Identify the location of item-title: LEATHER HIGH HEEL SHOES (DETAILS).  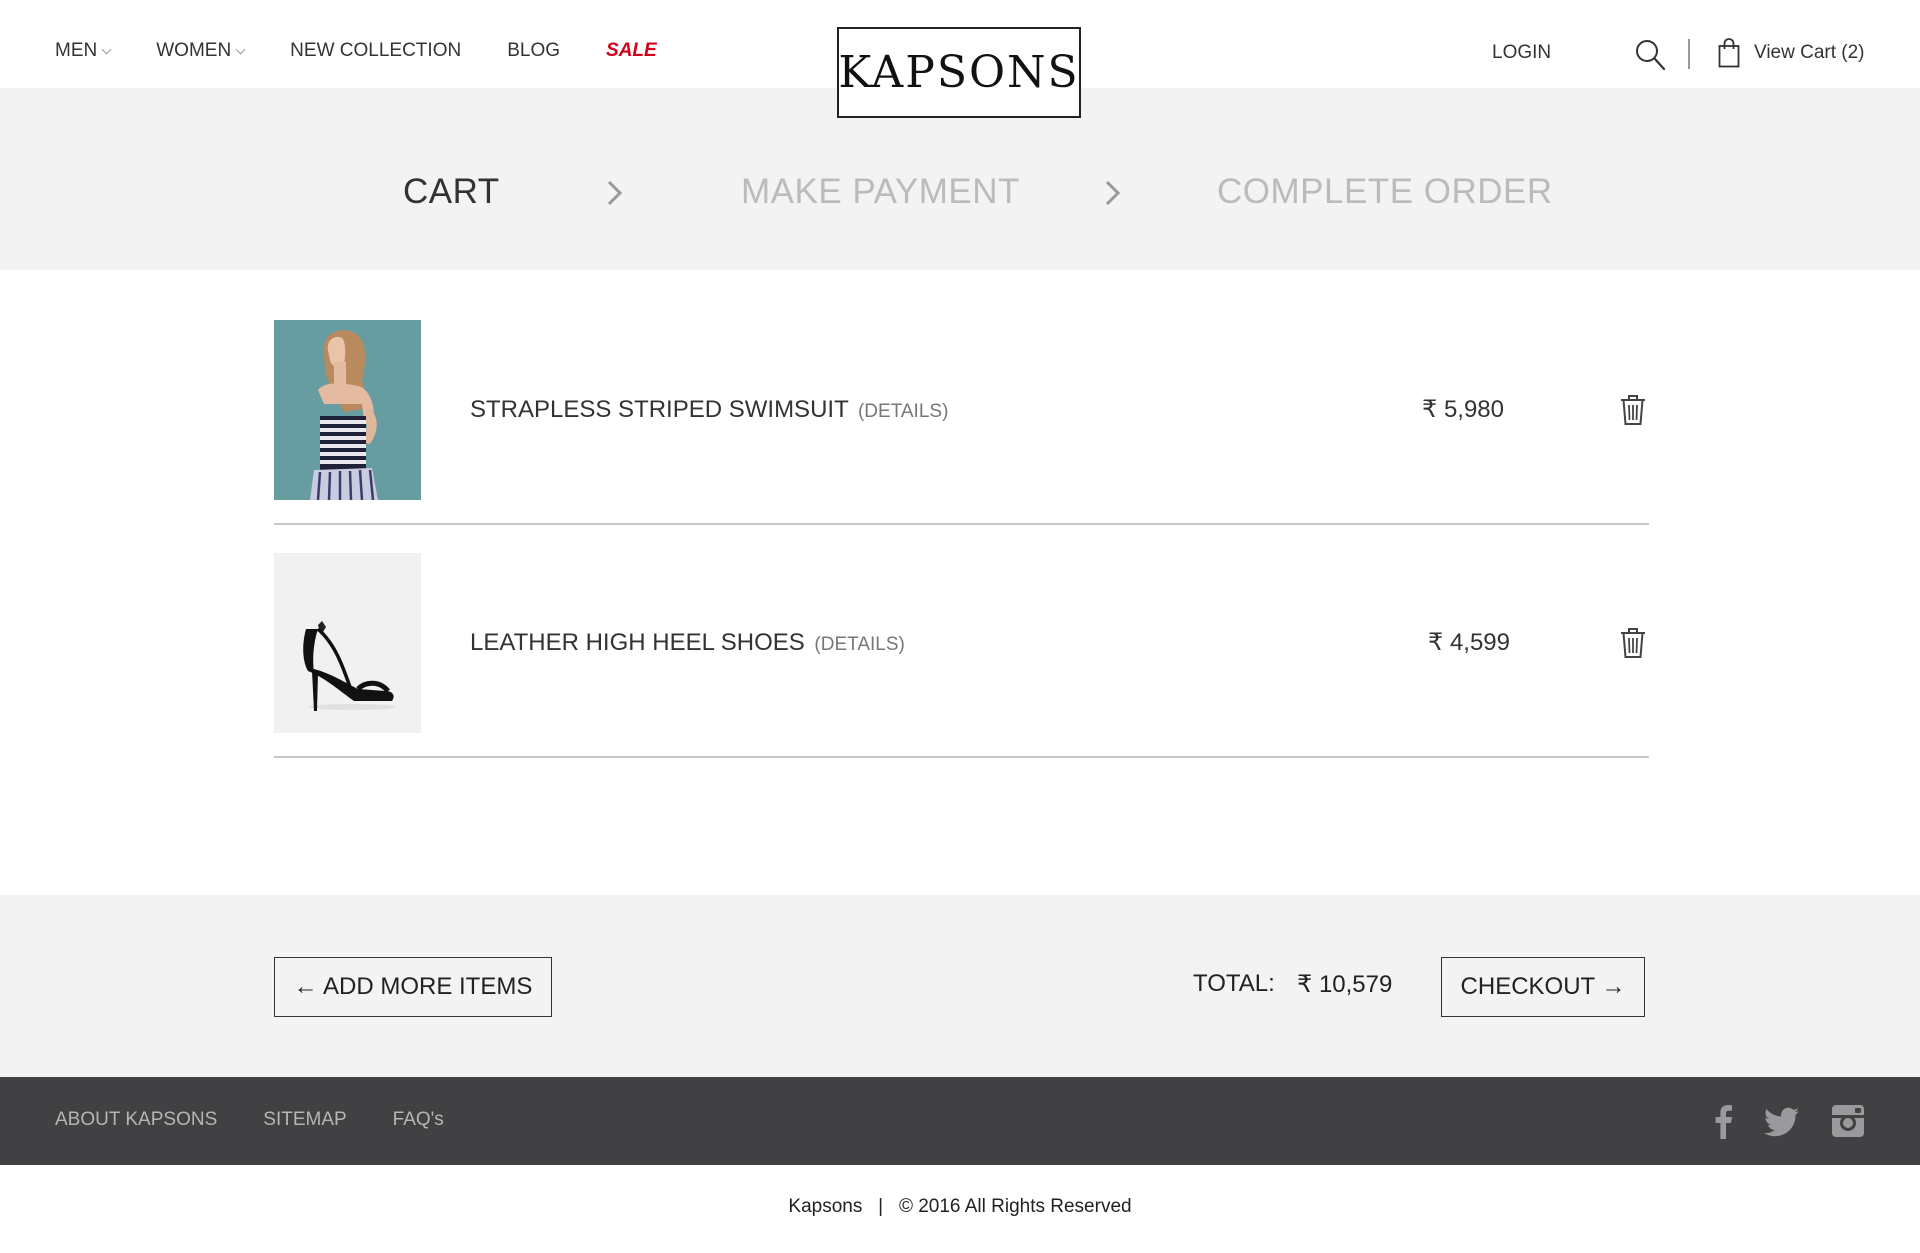
(687, 643).